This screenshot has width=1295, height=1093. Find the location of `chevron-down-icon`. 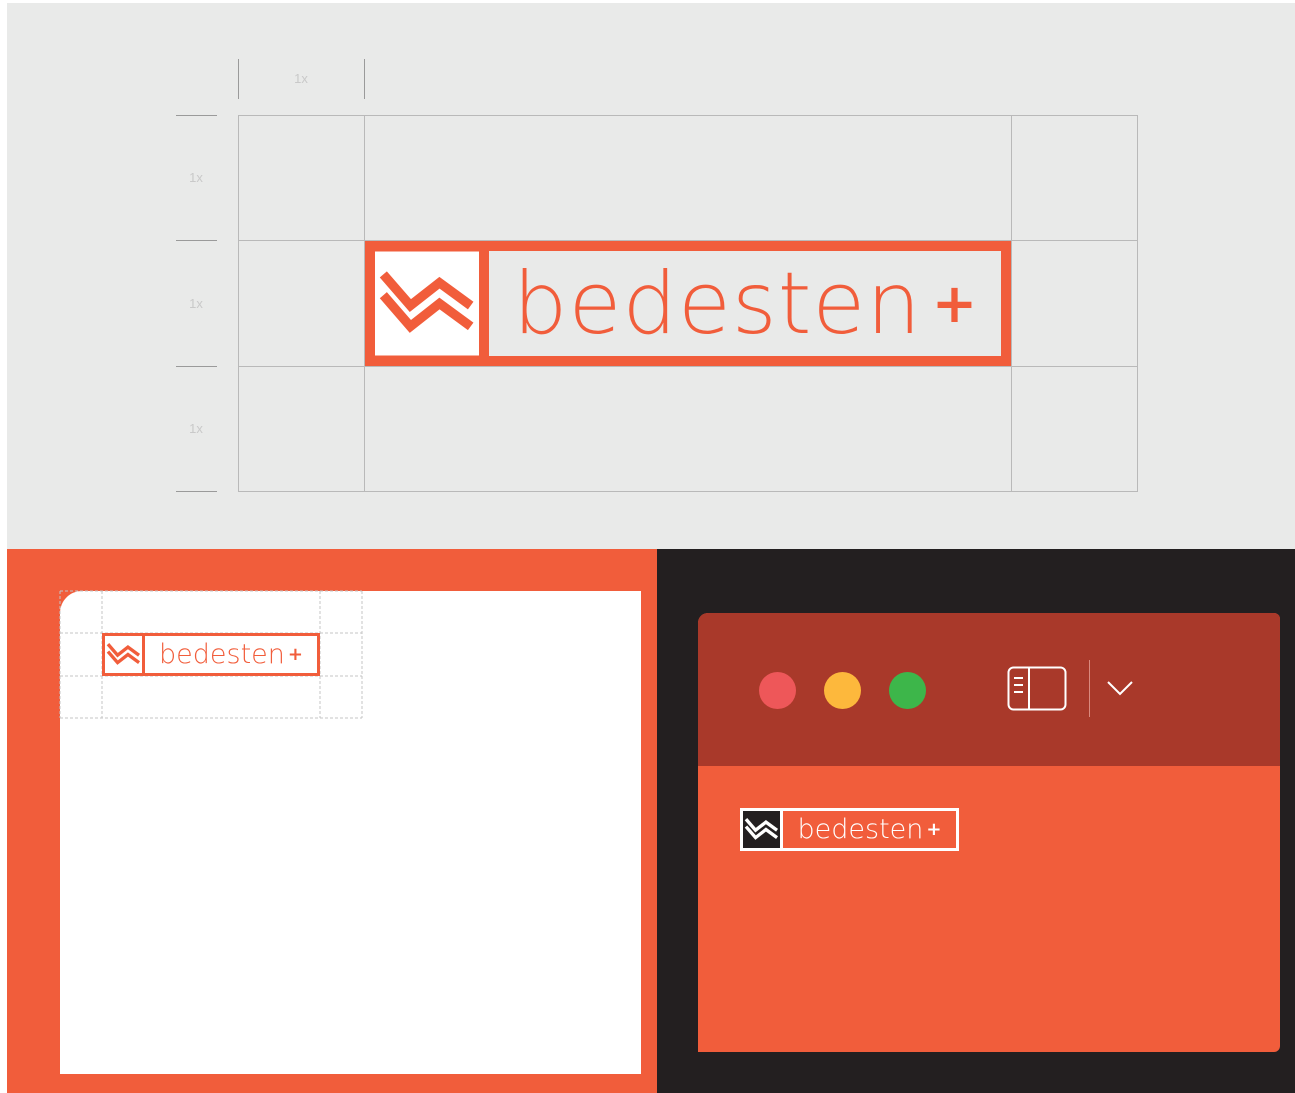

chevron-down-icon is located at coordinates (1120, 688).